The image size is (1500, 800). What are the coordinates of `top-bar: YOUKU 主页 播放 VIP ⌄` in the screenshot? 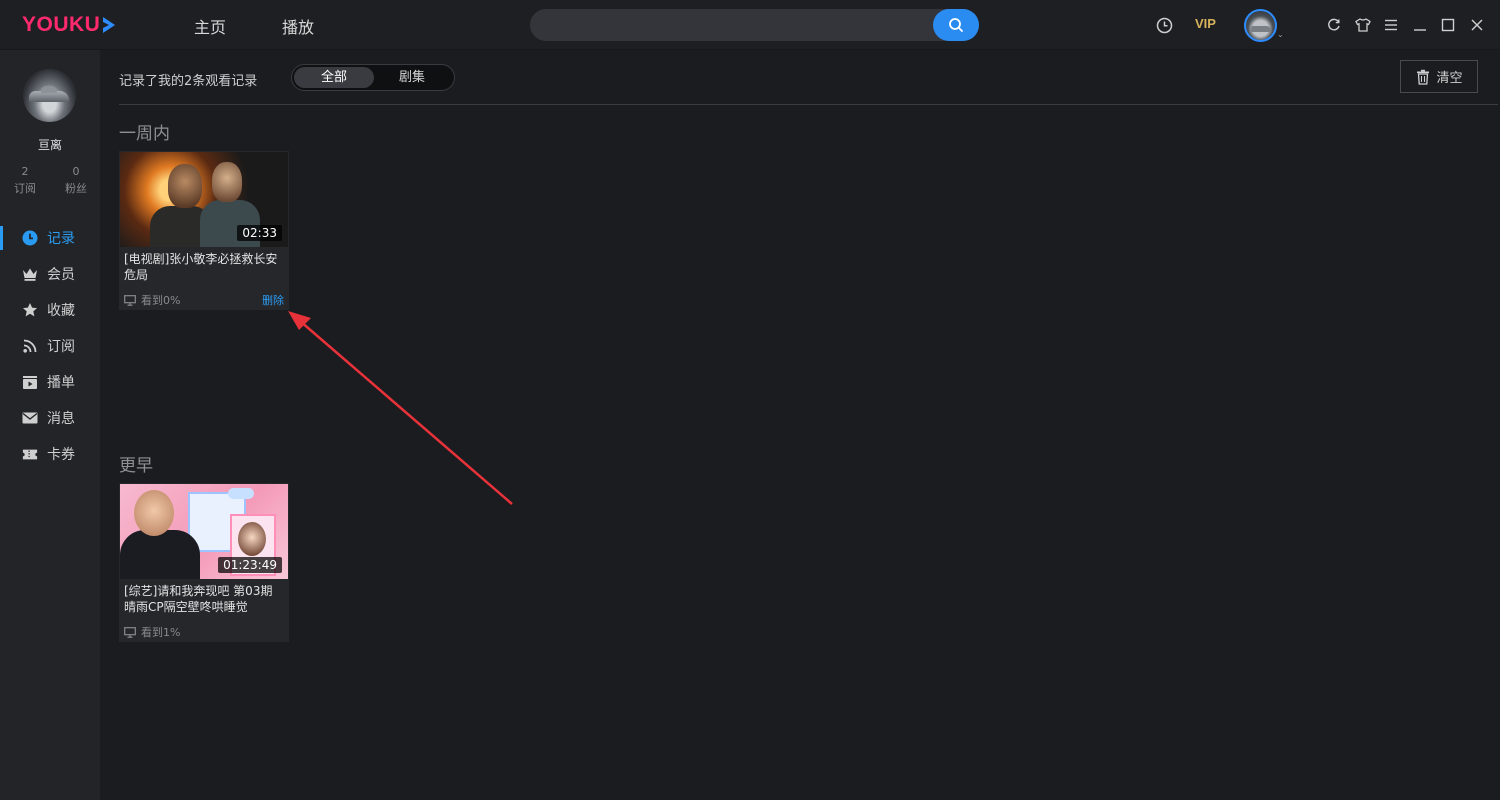 It's located at (750, 25).